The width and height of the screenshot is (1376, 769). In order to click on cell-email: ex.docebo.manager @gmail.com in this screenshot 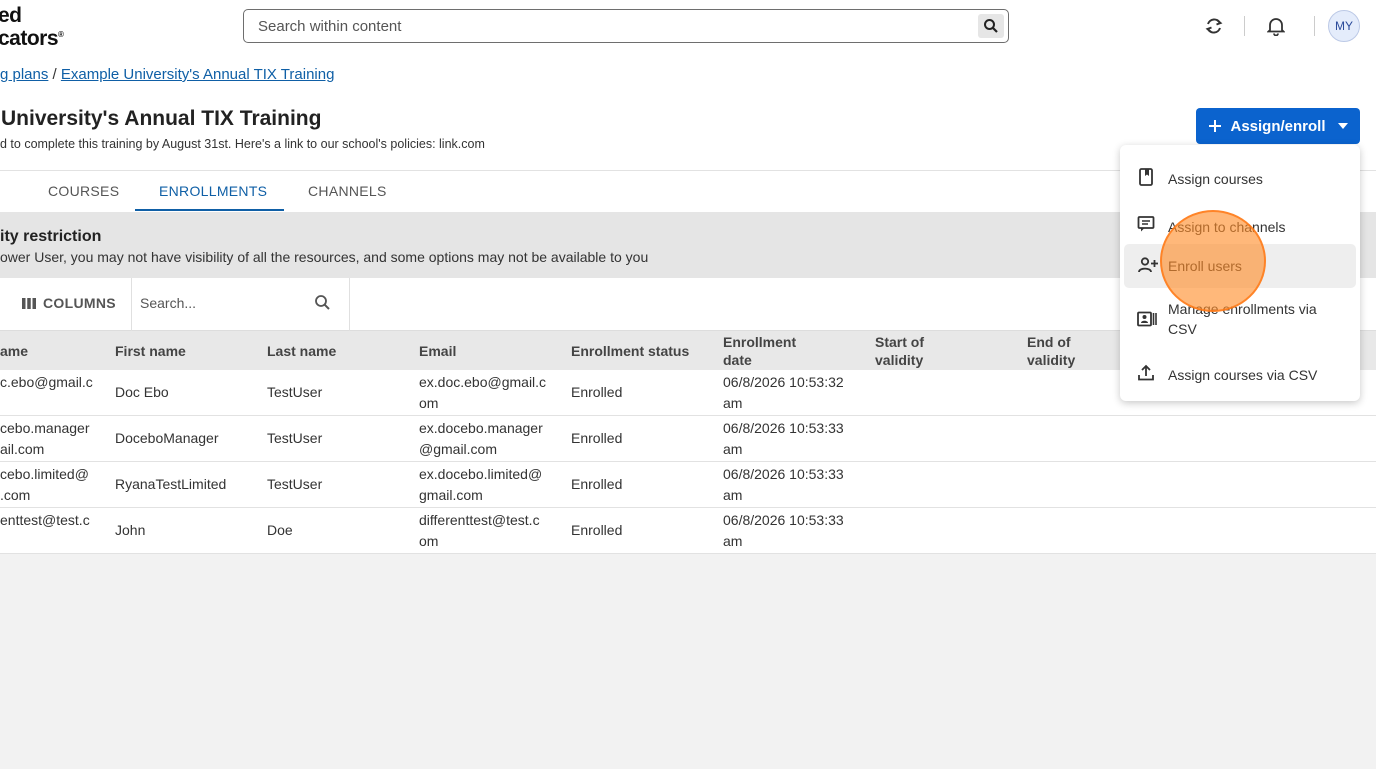, I will do `click(481, 438)`.